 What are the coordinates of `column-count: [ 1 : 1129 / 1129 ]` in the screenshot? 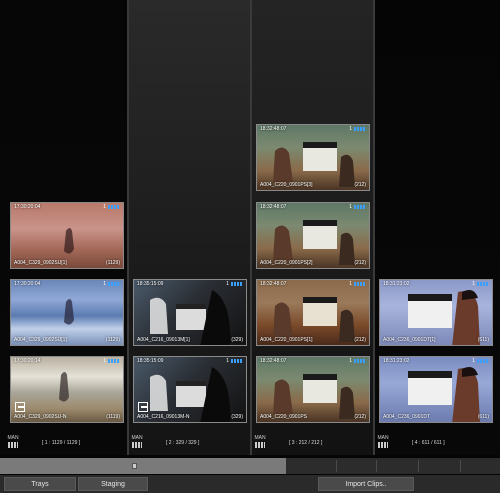 It's located at (61, 443).